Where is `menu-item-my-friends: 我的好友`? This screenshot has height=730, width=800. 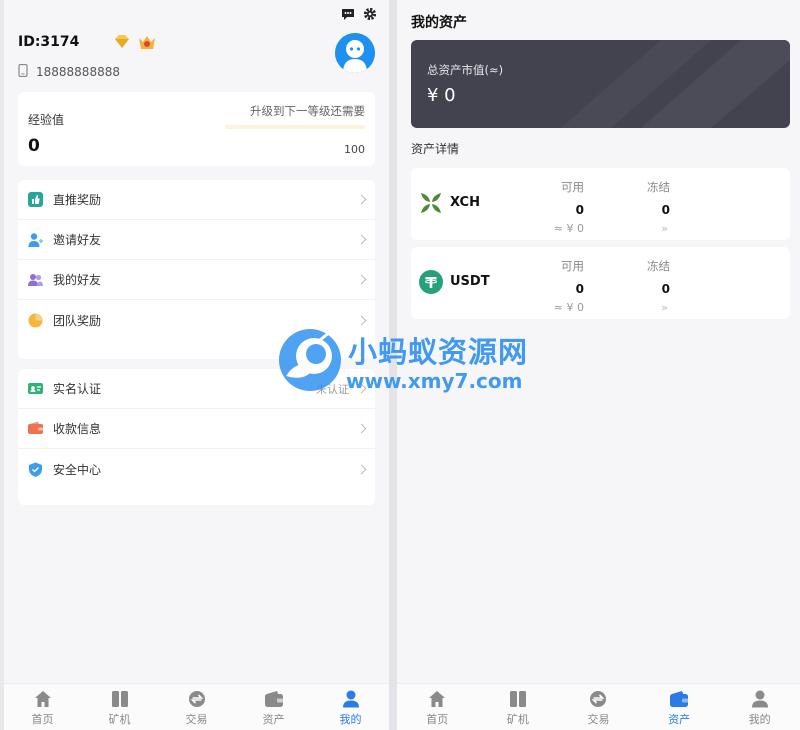
menu-item-my-friends: 我的好友 is located at coordinates (196, 280).